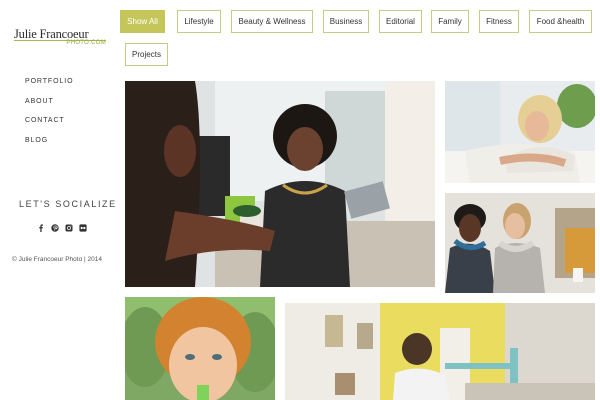  What do you see at coordinates (86, 43) in the screenshot?
I see `logo-subtitle: PHOTO.COM` at bounding box center [86, 43].